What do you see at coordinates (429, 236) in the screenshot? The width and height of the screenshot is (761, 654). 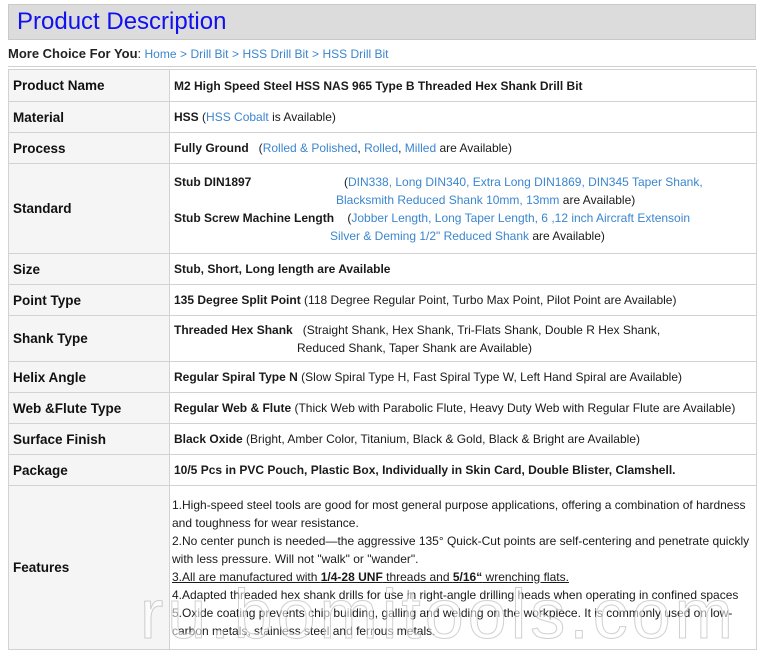 I see `standard-alt-links: Silver & Deming 1/2" Reduced Shank` at bounding box center [429, 236].